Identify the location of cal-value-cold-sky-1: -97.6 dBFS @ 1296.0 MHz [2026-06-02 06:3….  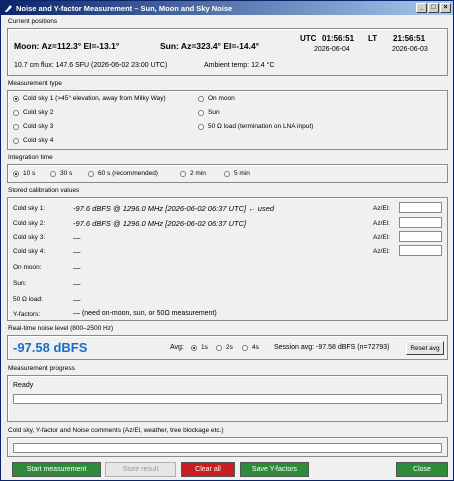
(174, 208).